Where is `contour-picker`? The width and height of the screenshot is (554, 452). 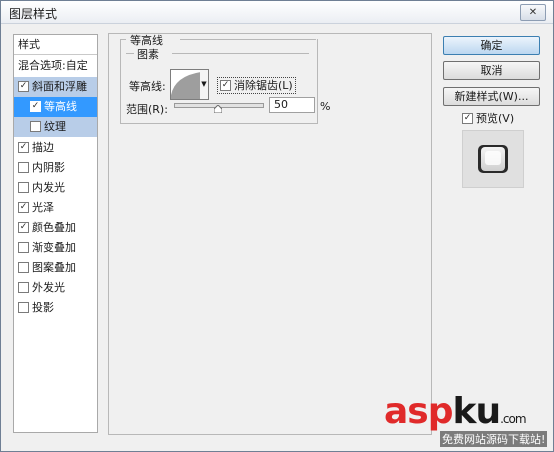 contour-picker is located at coordinates (186, 84).